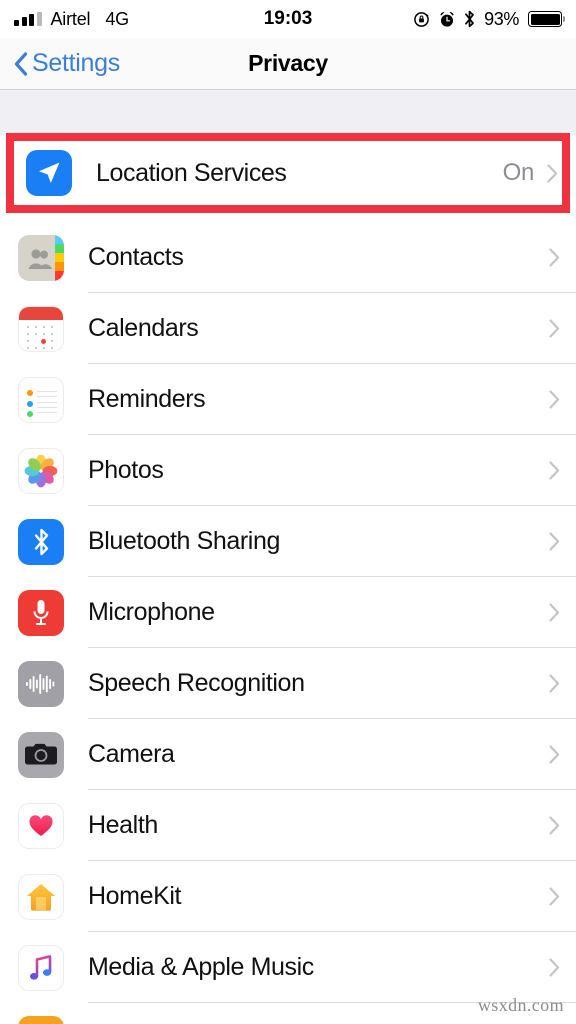 The height and width of the screenshot is (1024, 576). Describe the element at coordinates (288, 399) in the screenshot. I see `list-item-reminders: Reminders` at that location.